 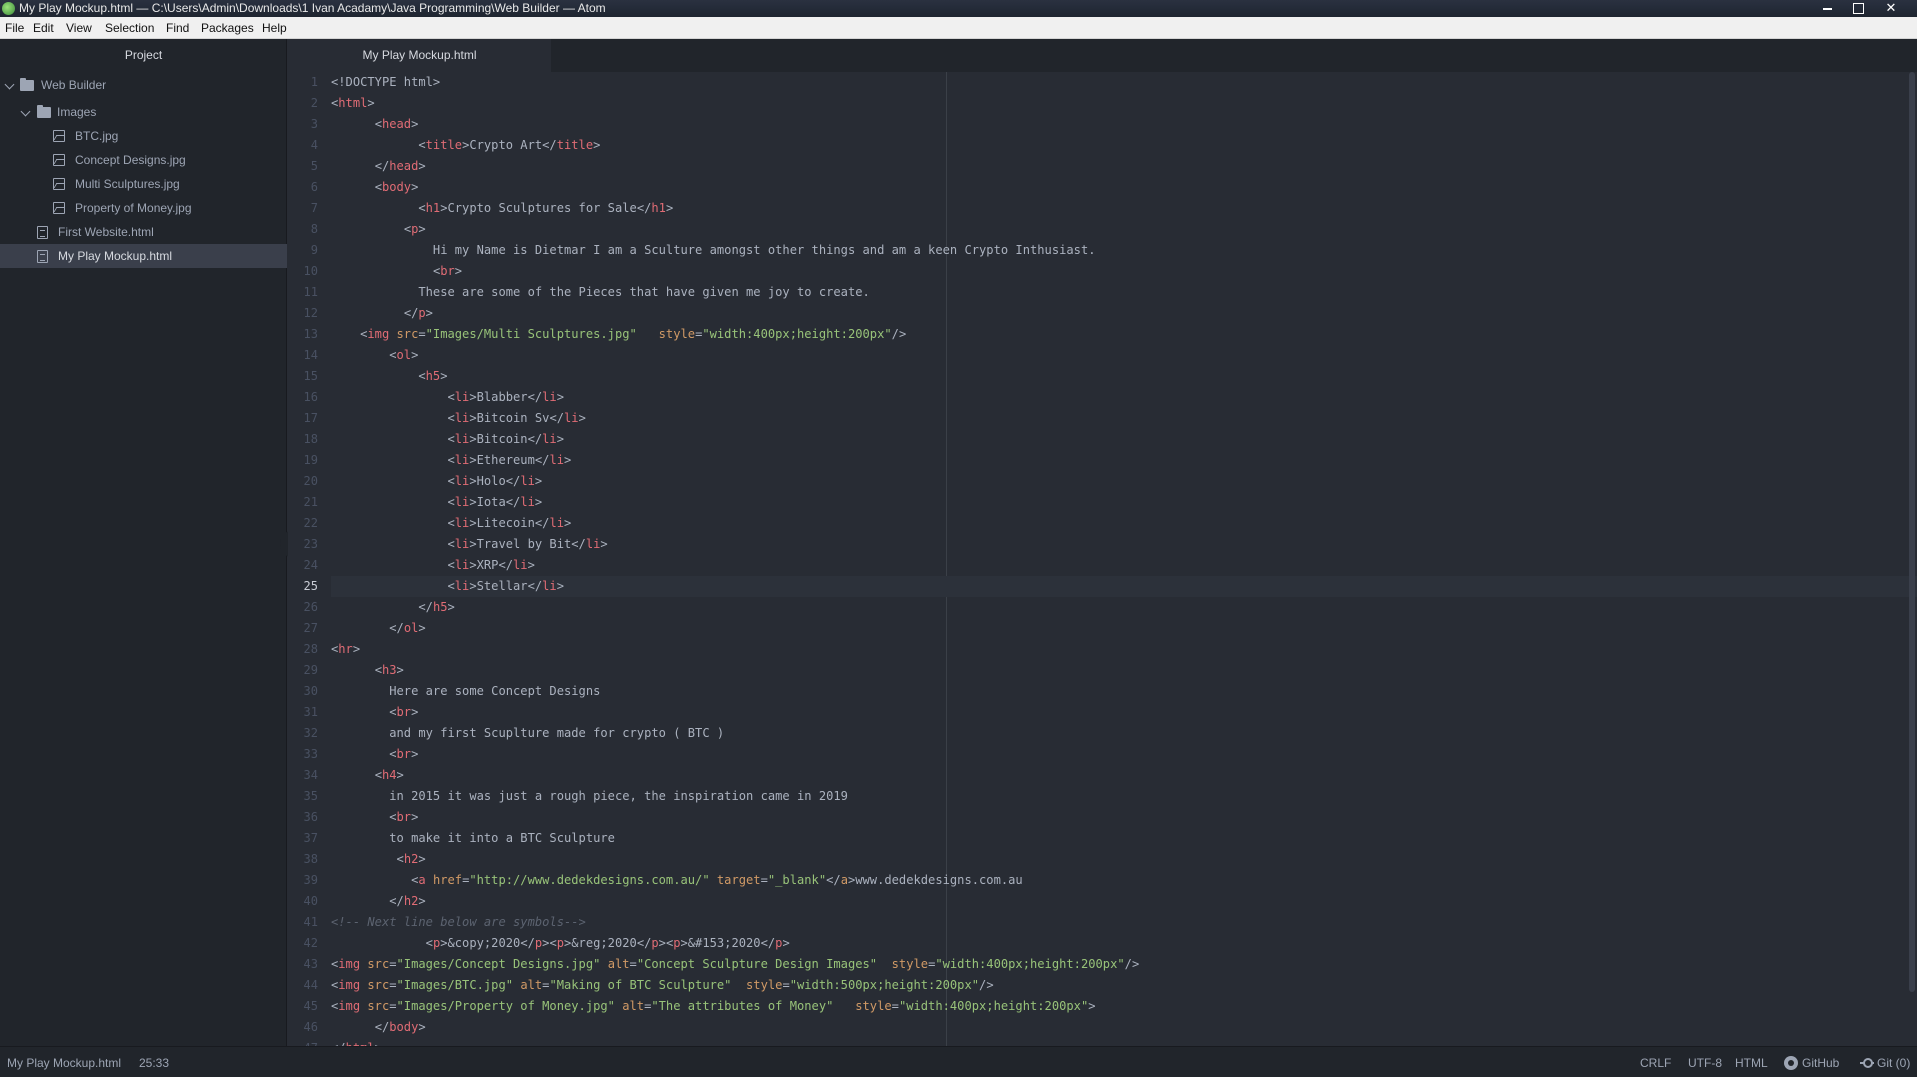 I want to click on tab-my-play-mockup: My Play Mockup.html, so click(x=419, y=55).